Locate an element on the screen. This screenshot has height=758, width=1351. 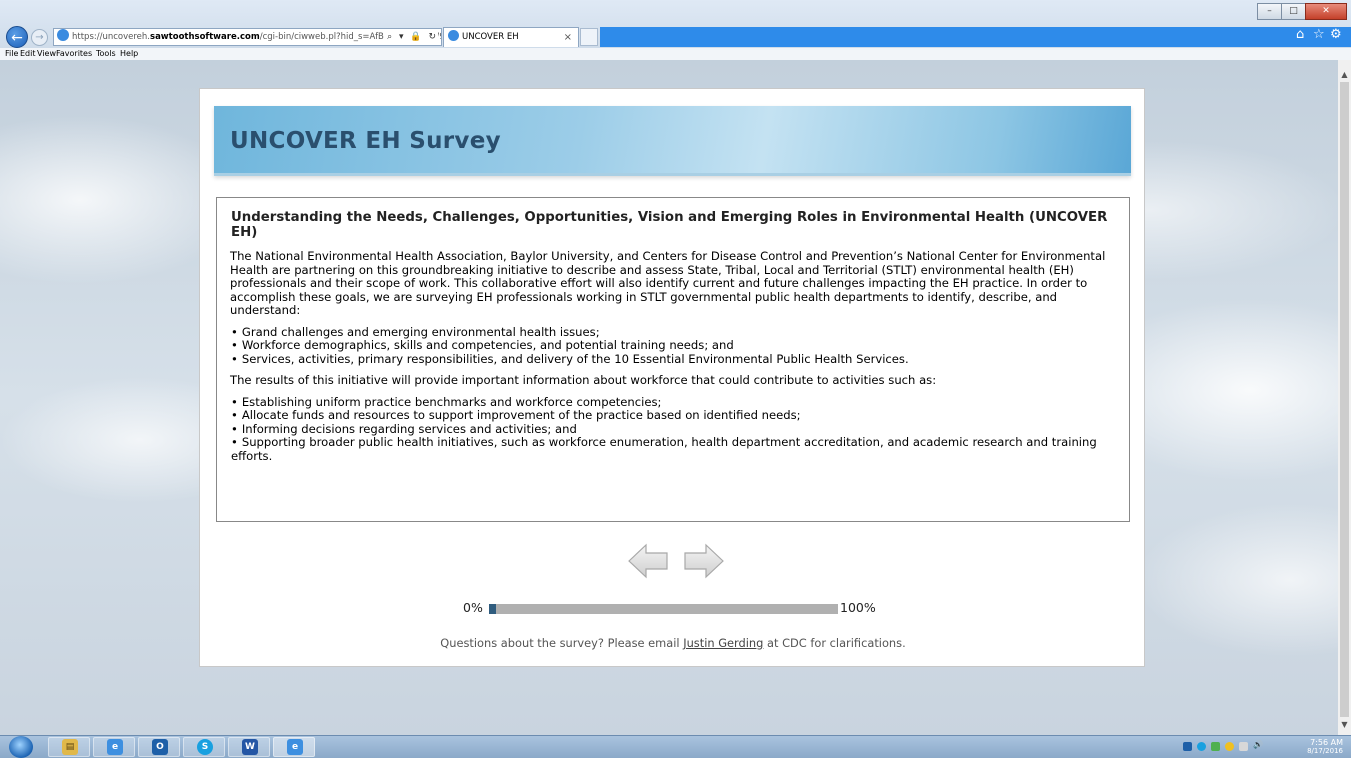
new-tab-button is located at coordinates (589, 37).